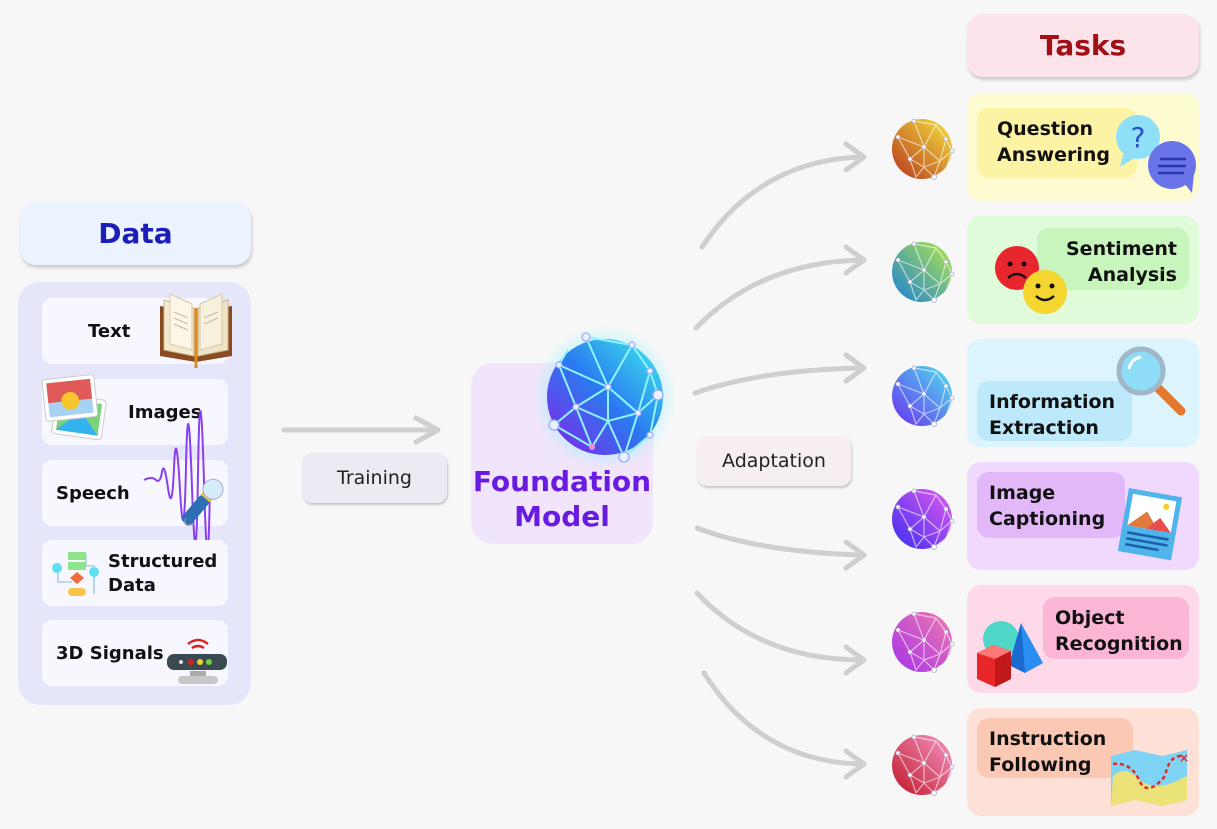  What do you see at coordinates (1052, 402) in the screenshot?
I see `label-line: Information` at bounding box center [1052, 402].